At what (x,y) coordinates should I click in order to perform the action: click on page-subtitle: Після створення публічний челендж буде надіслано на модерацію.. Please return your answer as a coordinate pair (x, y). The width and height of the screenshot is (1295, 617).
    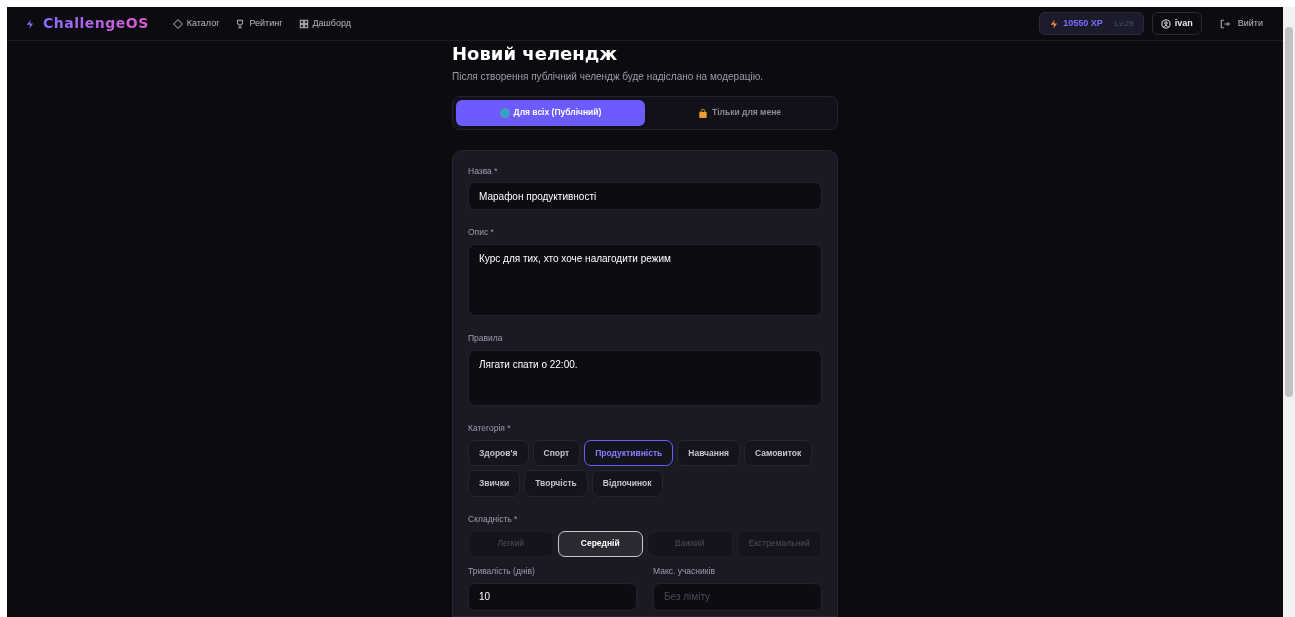
    Looking at the image, I should click on (608, 76).